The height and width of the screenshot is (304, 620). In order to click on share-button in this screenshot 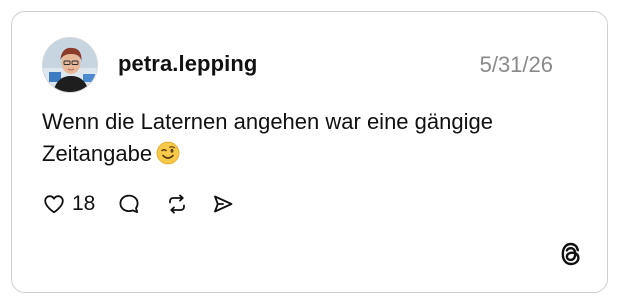, I will do `click(223, 204)`.